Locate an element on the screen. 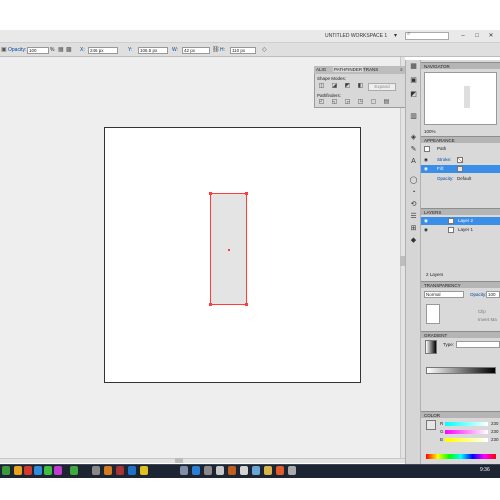 The height and width of the screenshot is (500, 500). h-field: 110 px is located at coordinates (243, 50).